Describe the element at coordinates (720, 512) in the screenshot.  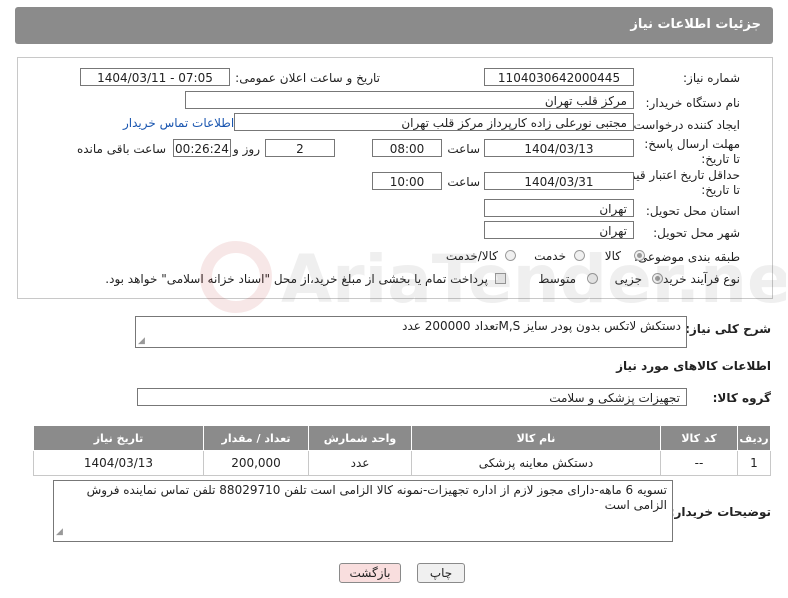
I see `buyer-notes-label: توضیحات خریدار:` at that location.